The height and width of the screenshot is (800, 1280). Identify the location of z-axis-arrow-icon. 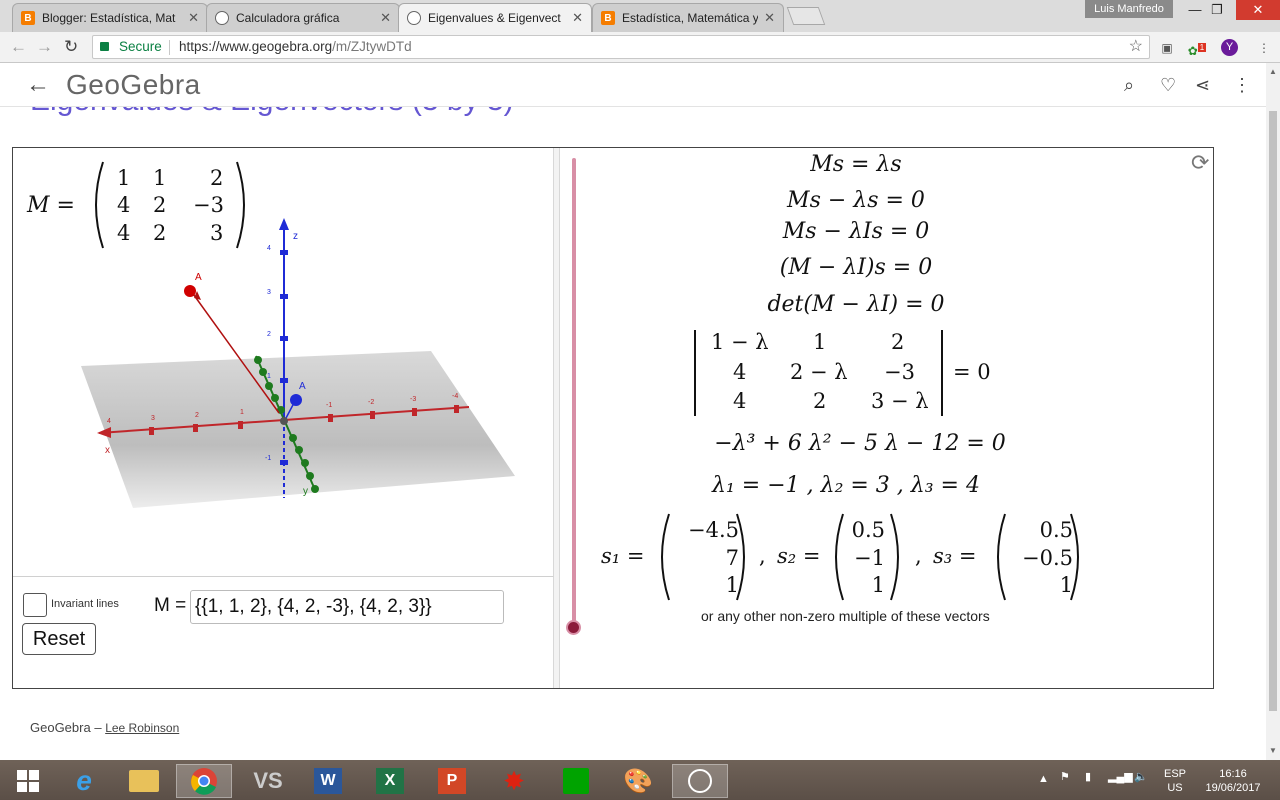
(284, 224).